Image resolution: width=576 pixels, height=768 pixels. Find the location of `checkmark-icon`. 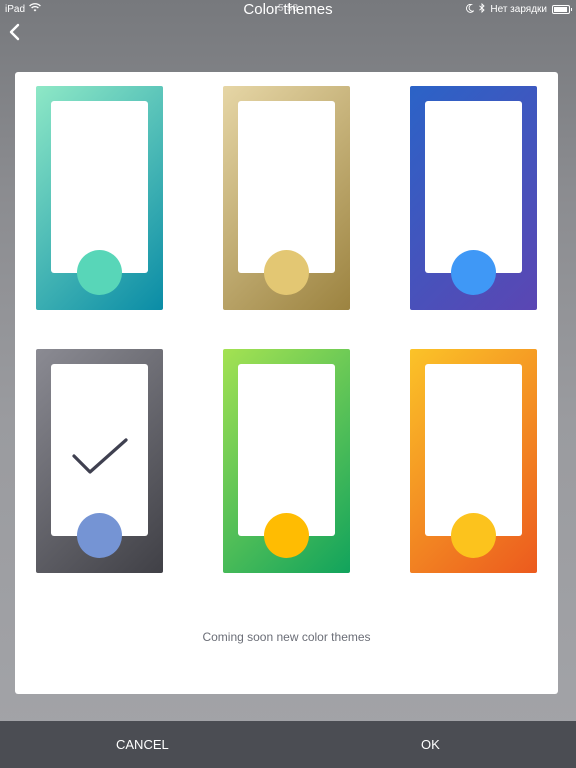

checkmark-icon is located at coordinates (100, 459).